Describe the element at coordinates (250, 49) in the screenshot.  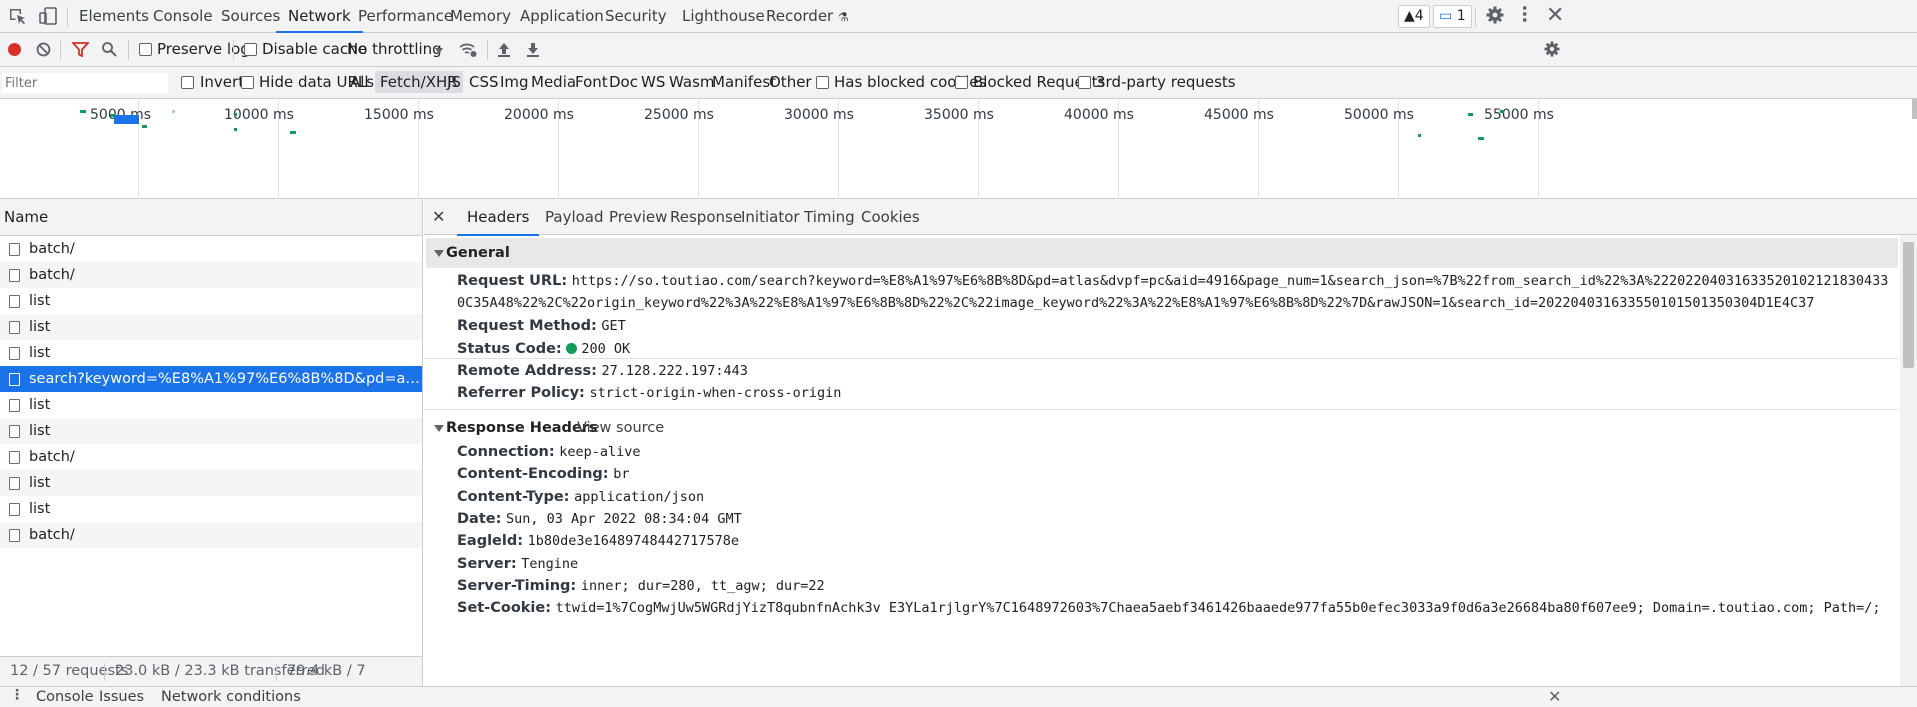
I see `disable-cache-checkbox` at that location.